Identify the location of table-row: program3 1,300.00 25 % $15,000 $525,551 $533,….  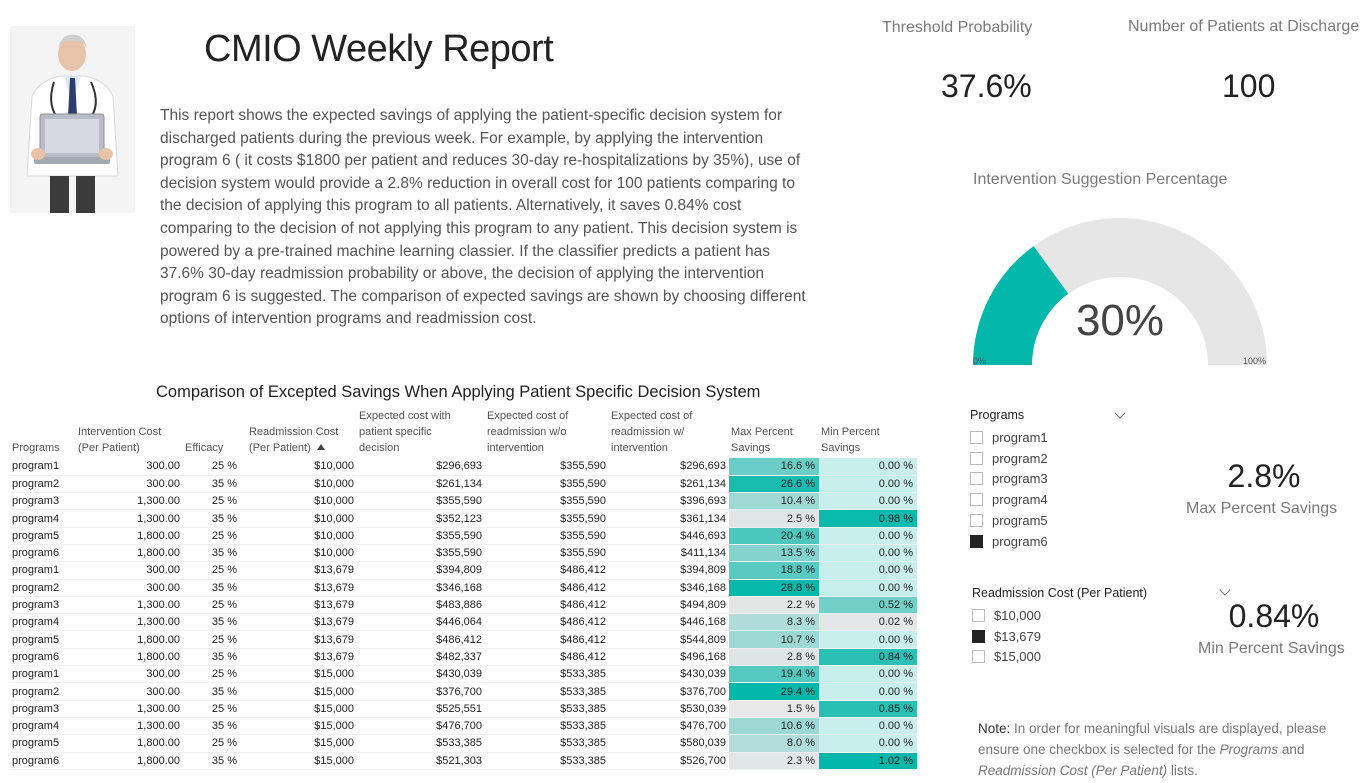
(463, 709).